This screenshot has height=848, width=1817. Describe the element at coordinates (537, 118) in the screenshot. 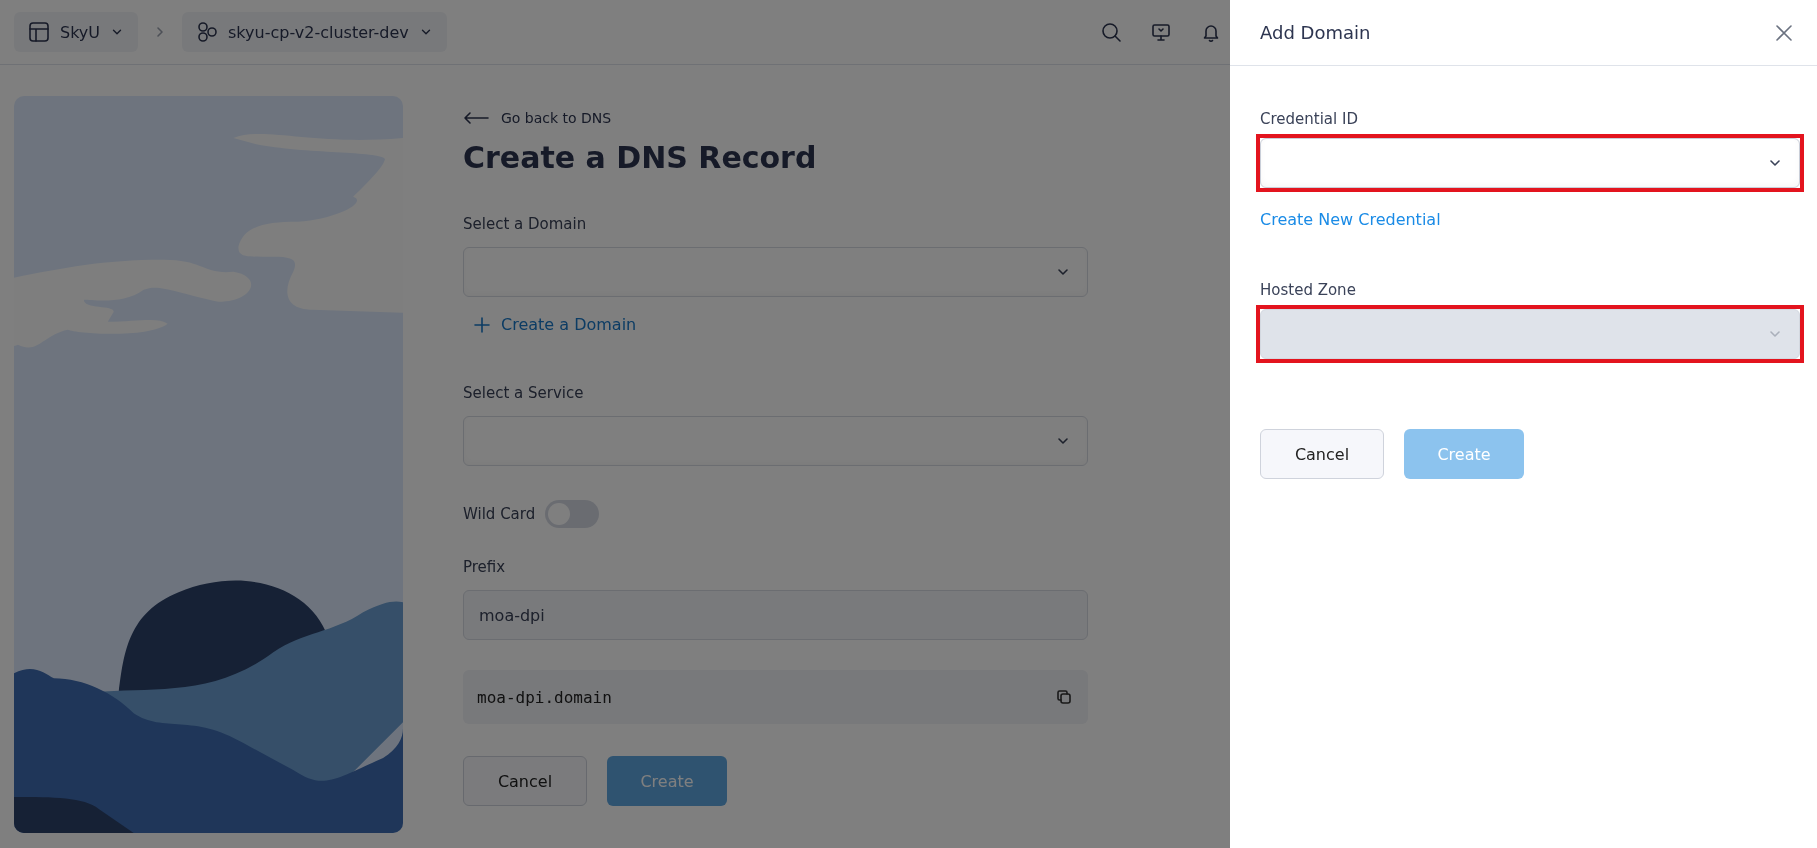

I see `back-link: Go back to DNS` at that location.